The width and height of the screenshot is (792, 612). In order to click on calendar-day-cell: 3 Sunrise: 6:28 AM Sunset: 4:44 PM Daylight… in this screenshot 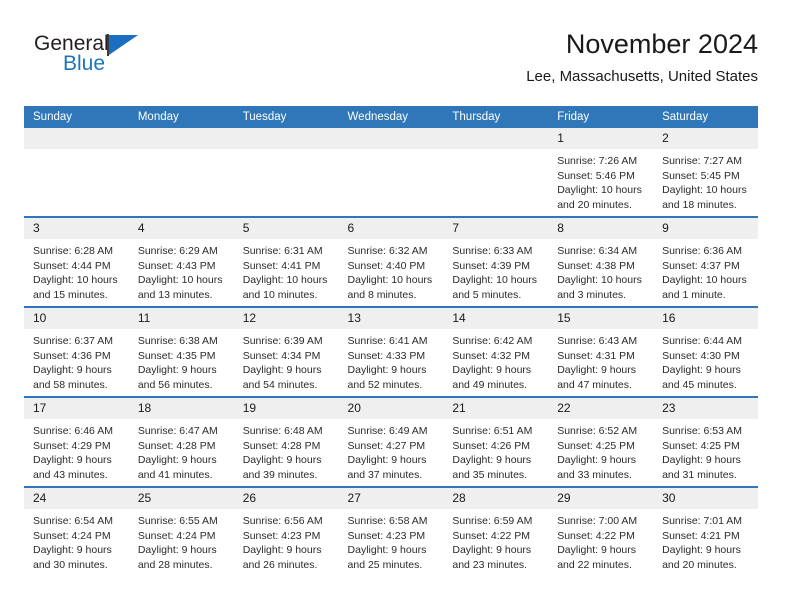, I will do `click(76, 261)`.